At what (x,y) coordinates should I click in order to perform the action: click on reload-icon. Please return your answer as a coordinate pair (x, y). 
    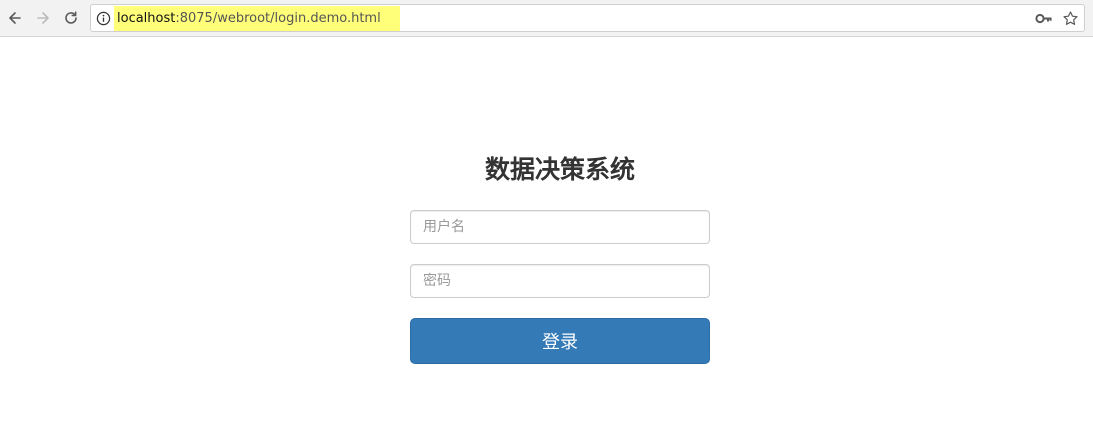
    Looking at the image, I should click on (71, 17).